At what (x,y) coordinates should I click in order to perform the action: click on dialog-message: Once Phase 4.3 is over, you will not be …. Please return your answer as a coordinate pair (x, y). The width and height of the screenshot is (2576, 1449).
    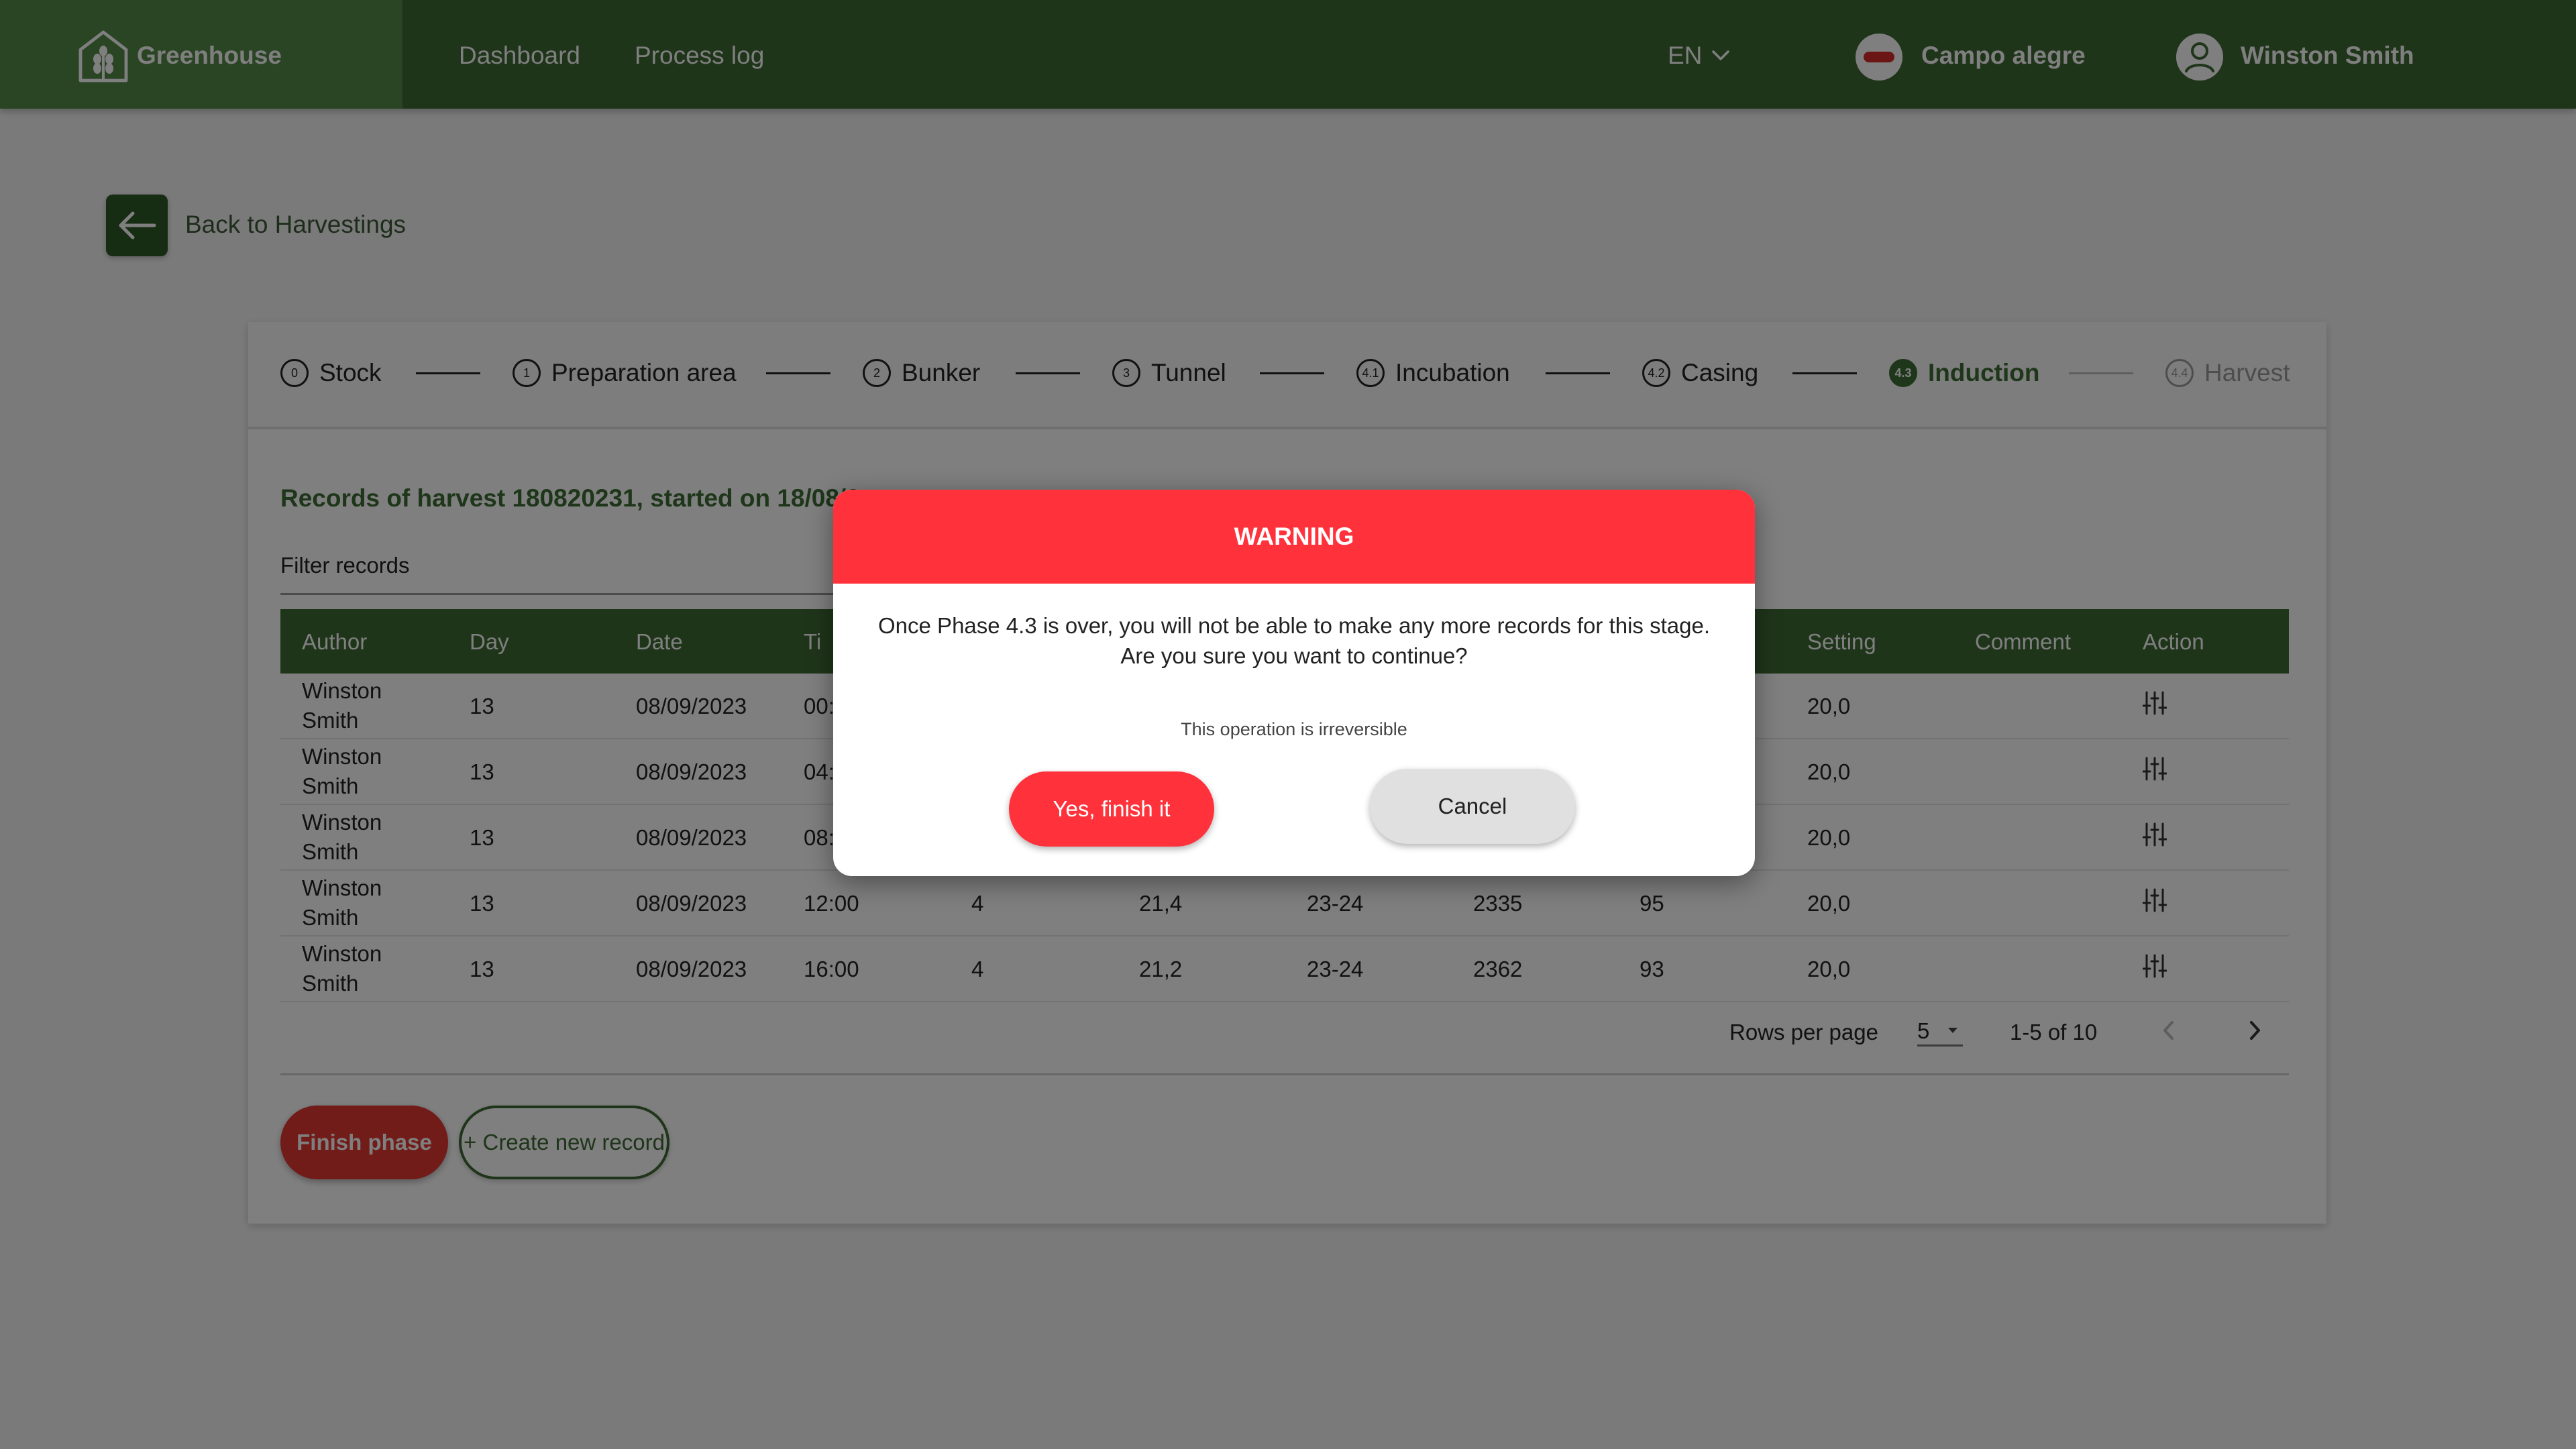
    Looking at the image, I should click on (1294, 640).